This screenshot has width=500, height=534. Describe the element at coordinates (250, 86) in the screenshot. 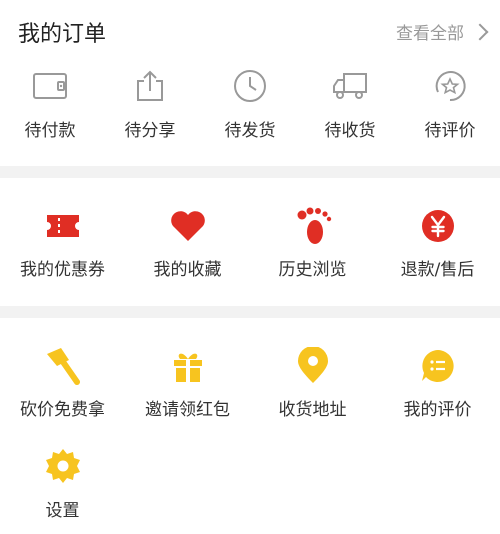

I see `clock-icon` at that location.